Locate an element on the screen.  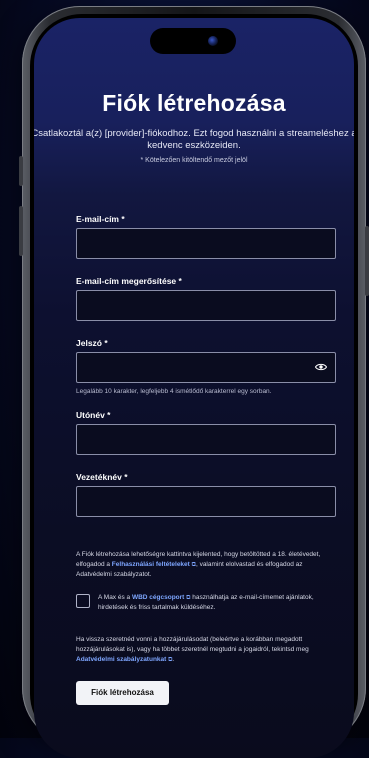
email-field is located at coordinates (206, 243).